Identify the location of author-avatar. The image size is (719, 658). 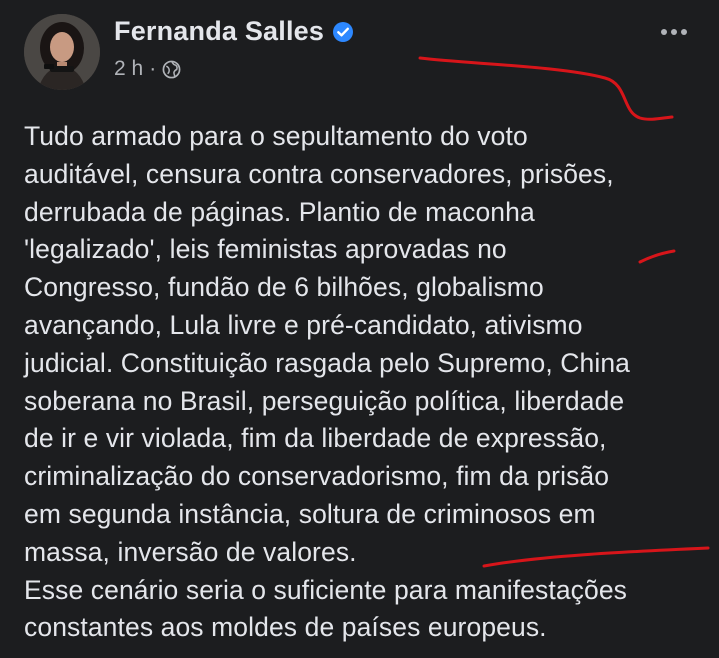
(62, 52).